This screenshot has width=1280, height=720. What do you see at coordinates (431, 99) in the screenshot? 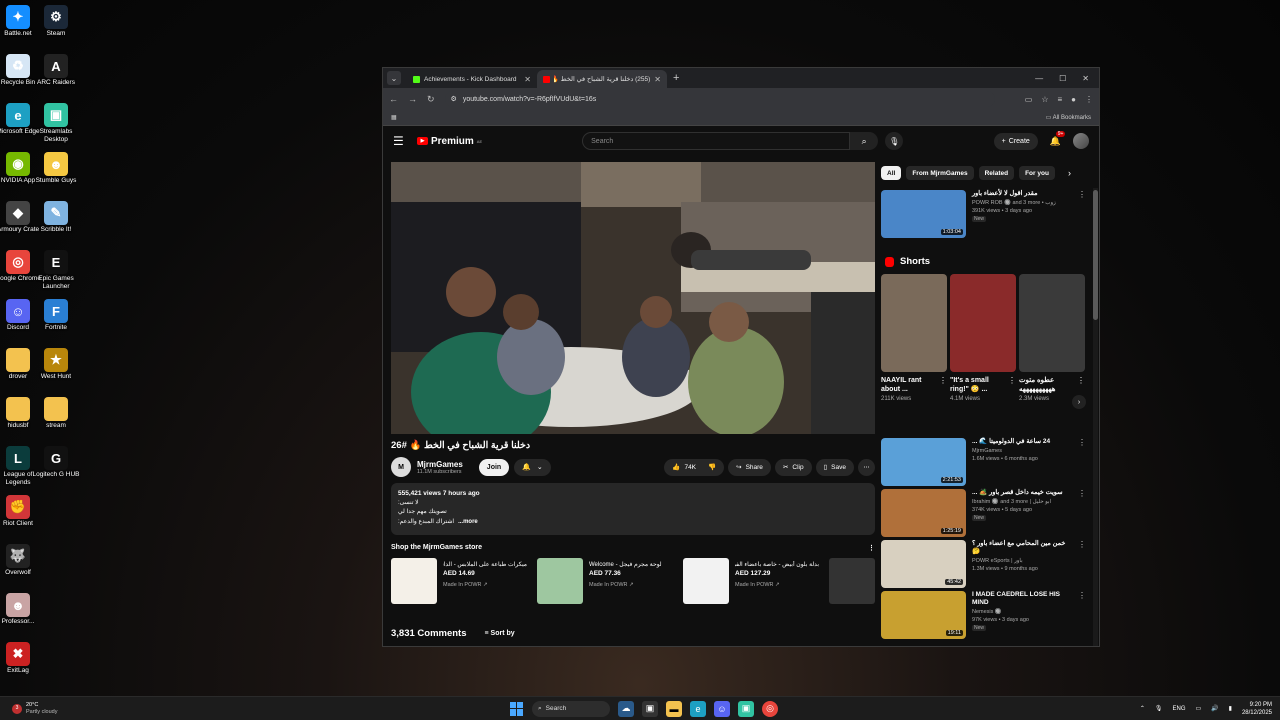
I see `reload-icon: ↻` at bounding box center [431, 99].